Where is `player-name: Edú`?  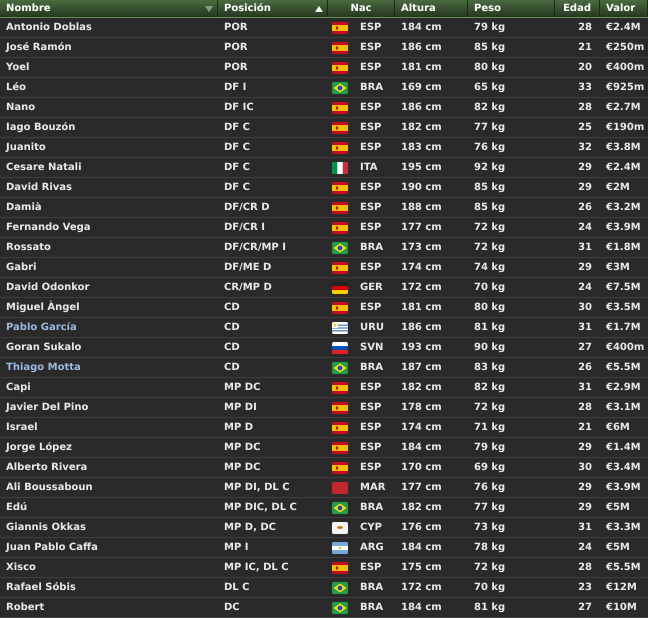
player-name: Edú is located at coordinates (17, 507).